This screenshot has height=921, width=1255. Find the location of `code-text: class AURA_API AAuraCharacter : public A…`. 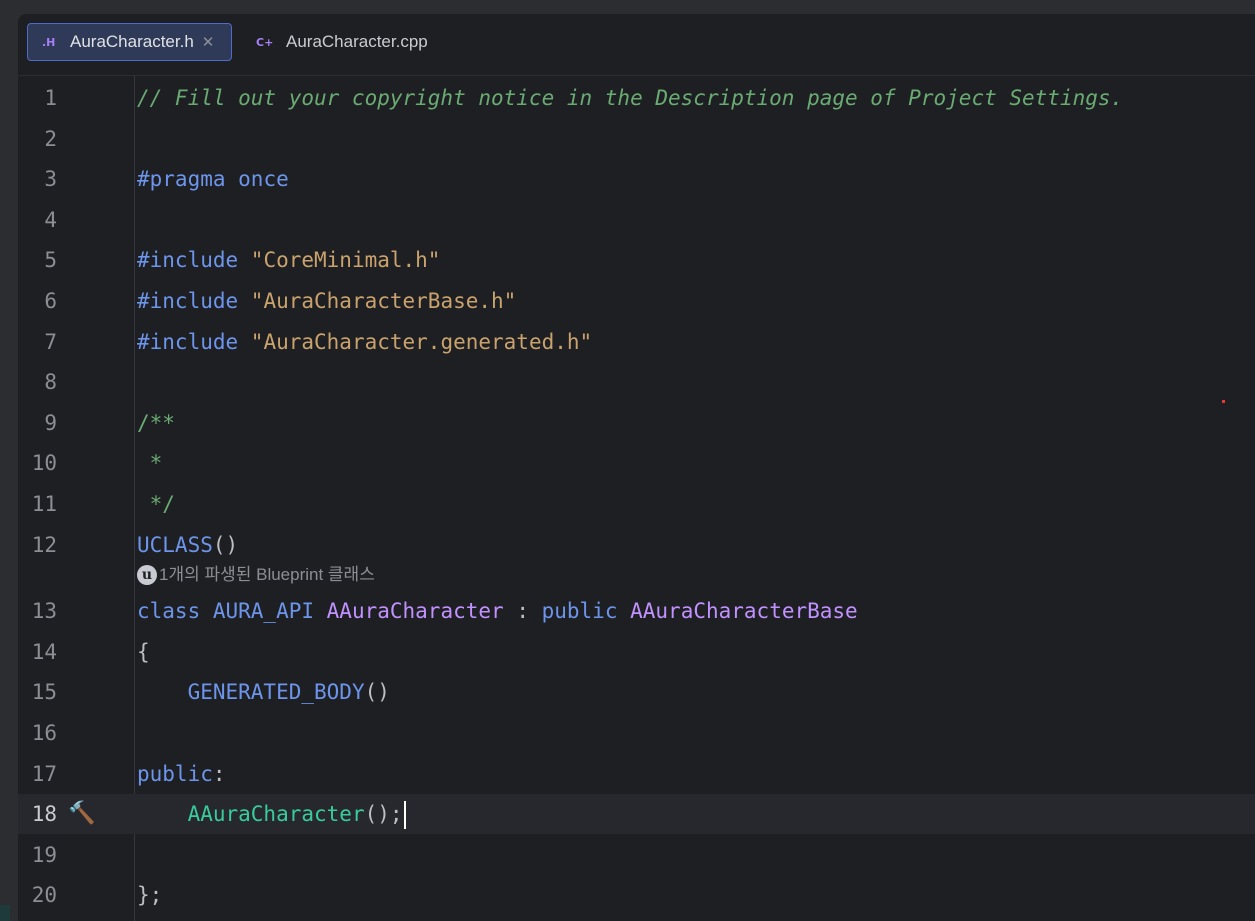

code-text: class AURA_API AAuraCharacter : public A… is located at coordinates (497, 611).